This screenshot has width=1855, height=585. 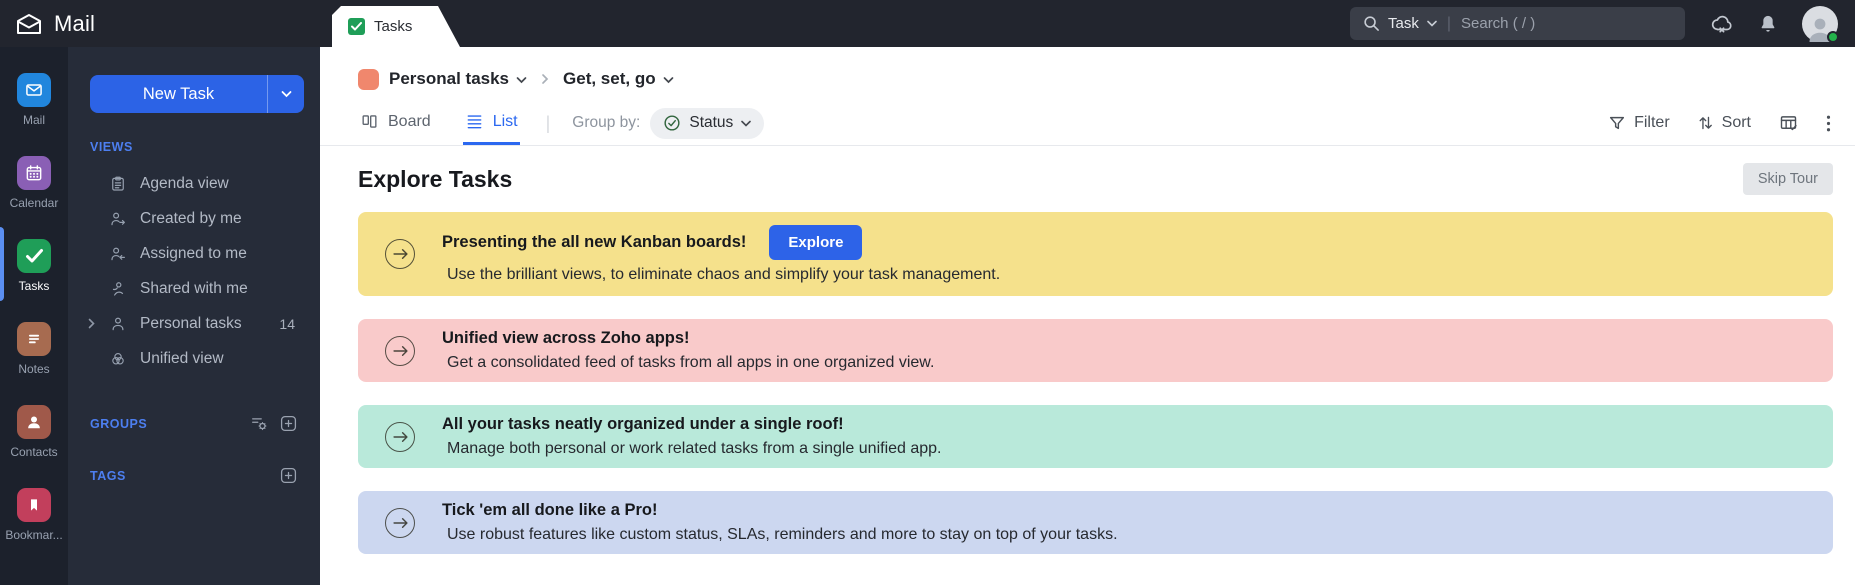 What do you see at coordinates (1820, 24) in the screenshot?
I see `user-avatar` at bounding box center [1820, 24].